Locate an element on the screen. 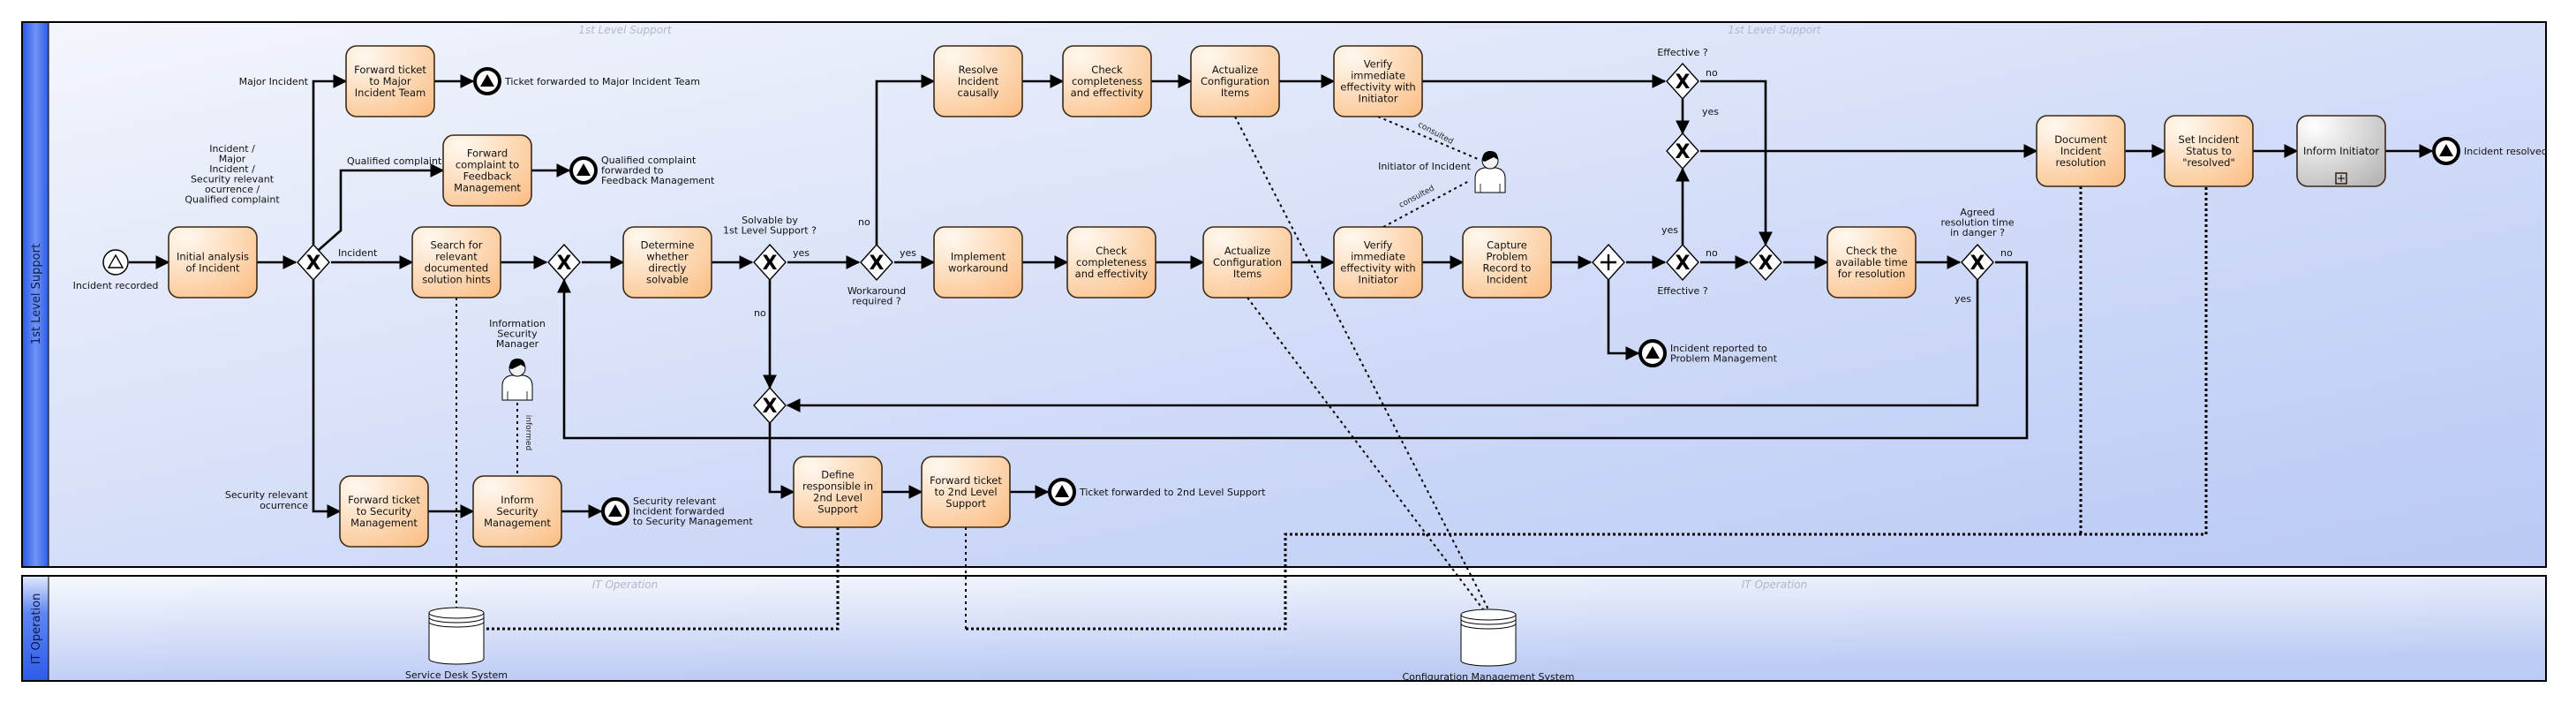 The image size is (2576, 703). task-actual1: Actualize Configuration Items is located at coordinates (1235, 81).